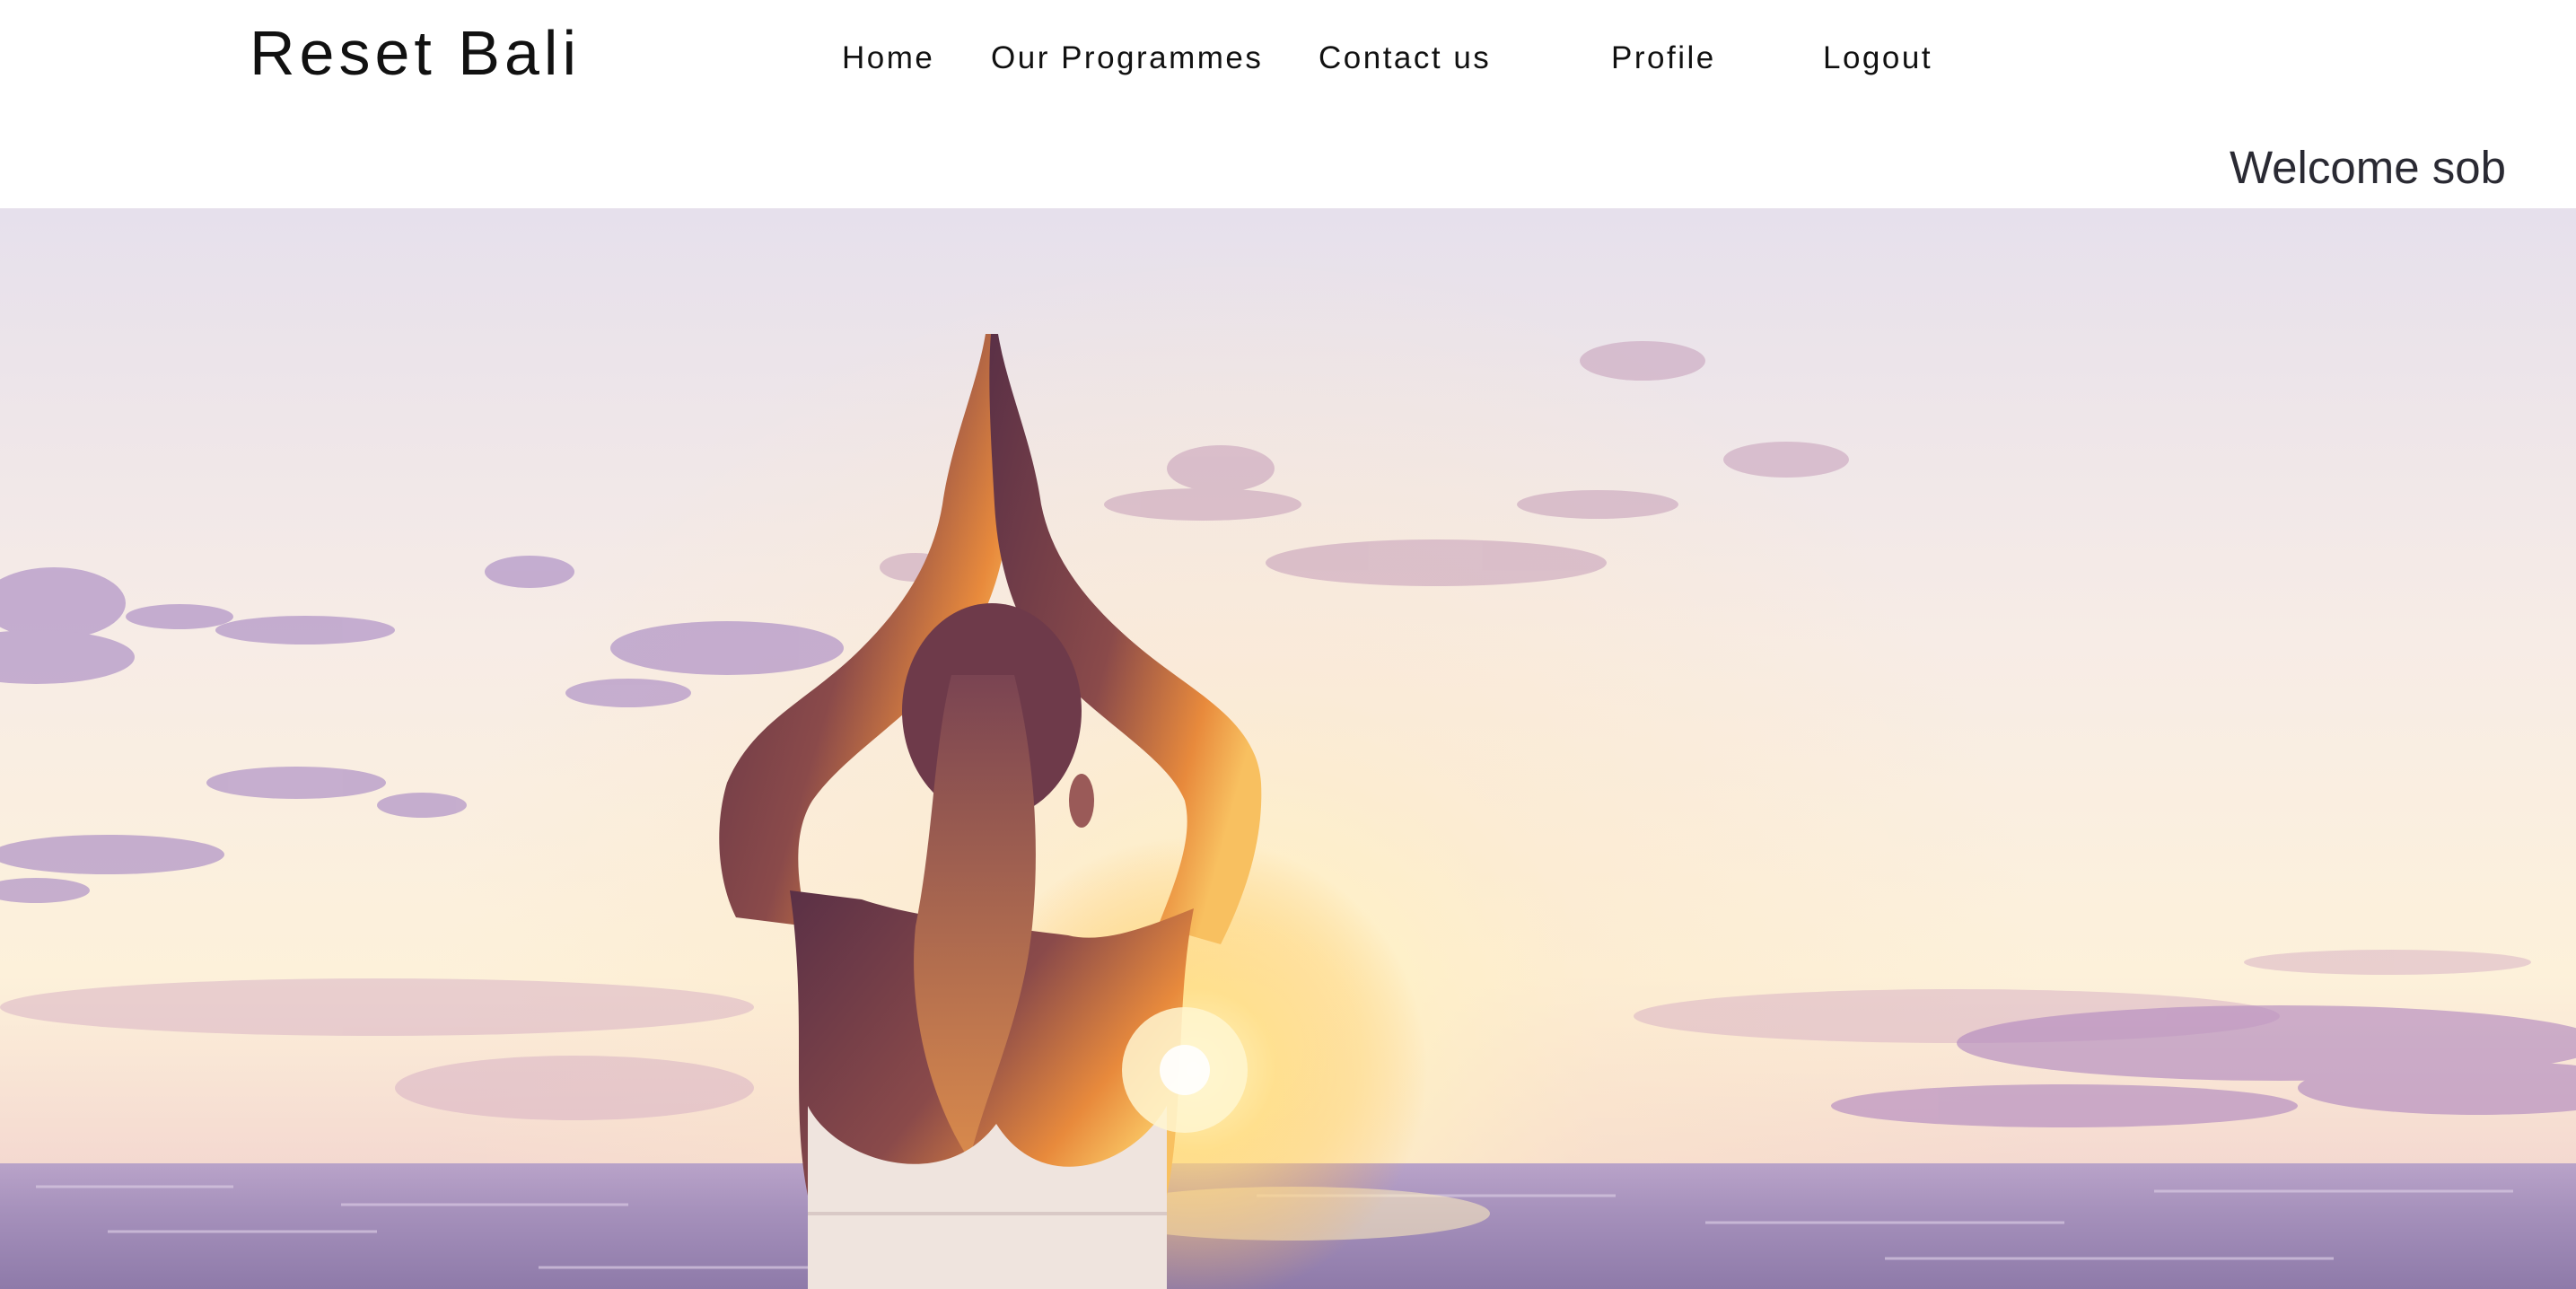  Describe the element at coordinates (2367, 167) in the screenshot. I see `welcome-message: Welcome sob` at that location.